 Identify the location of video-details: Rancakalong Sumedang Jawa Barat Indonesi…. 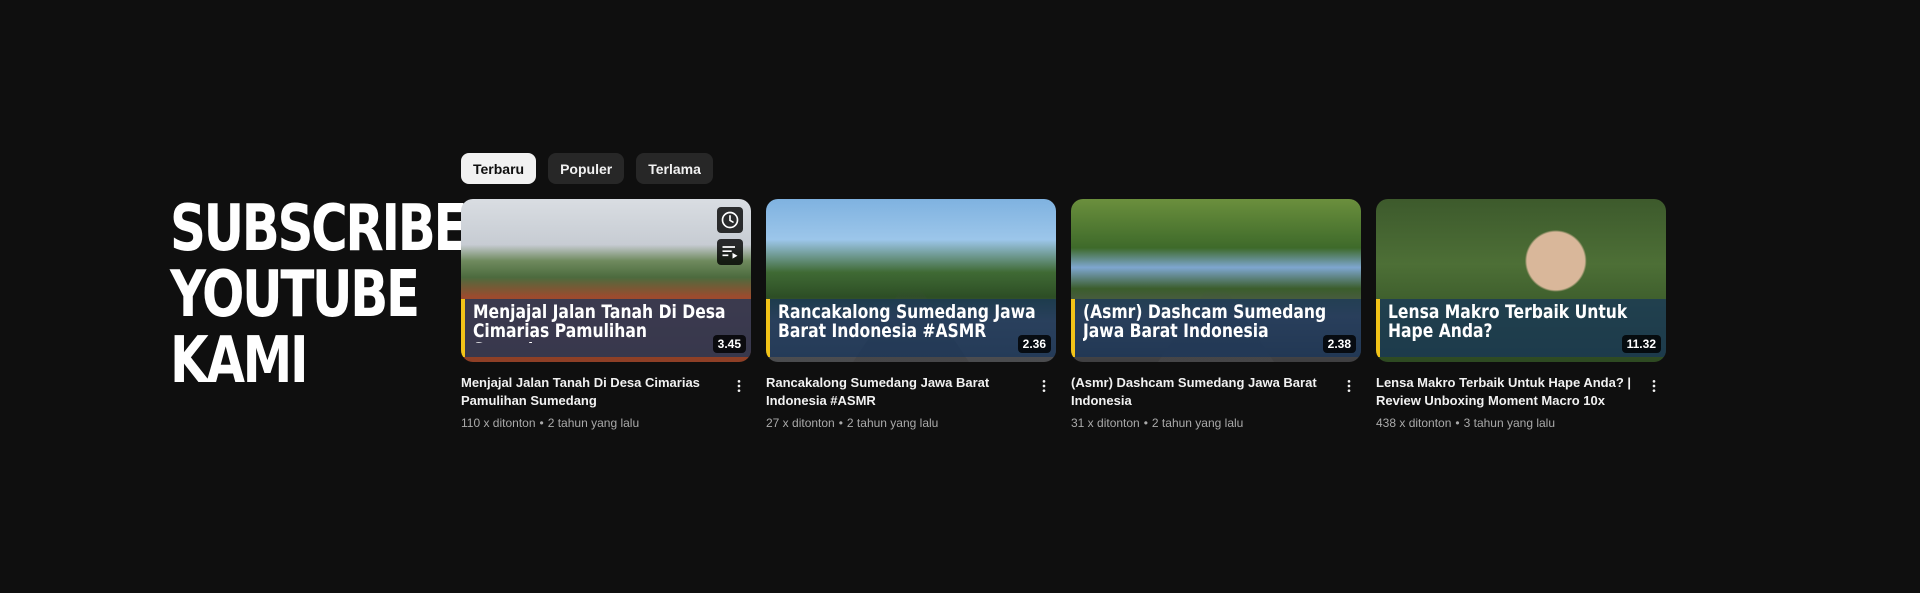
(911, 402).